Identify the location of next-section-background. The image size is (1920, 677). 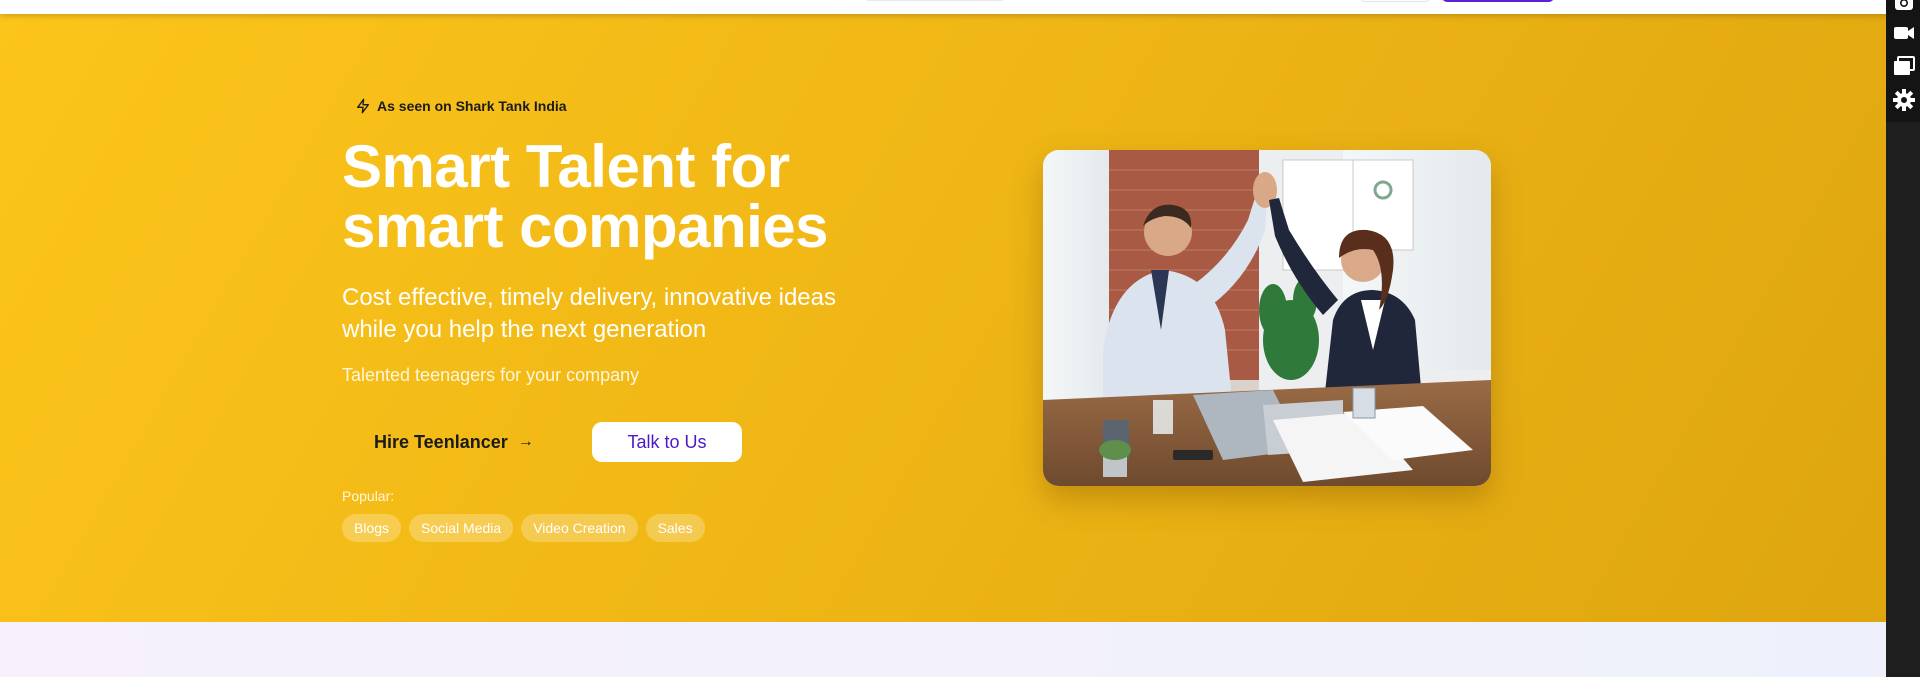
(950, 649).